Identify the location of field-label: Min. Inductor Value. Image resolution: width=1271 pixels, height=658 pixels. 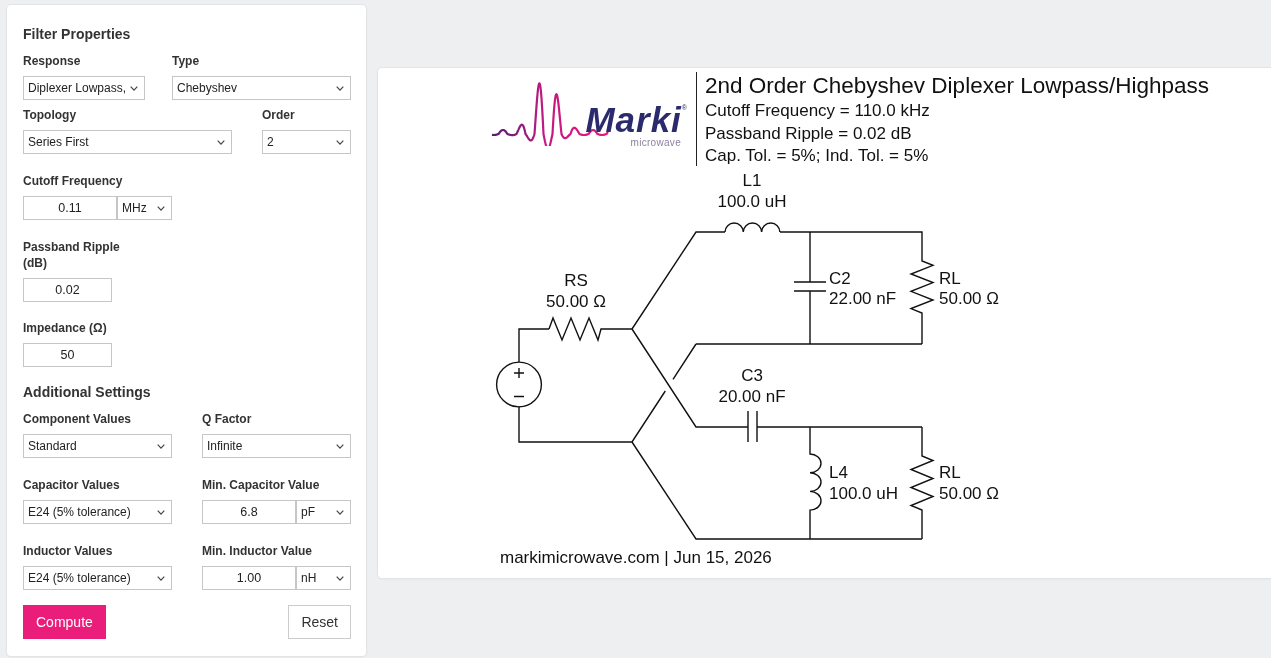
(257, 551).